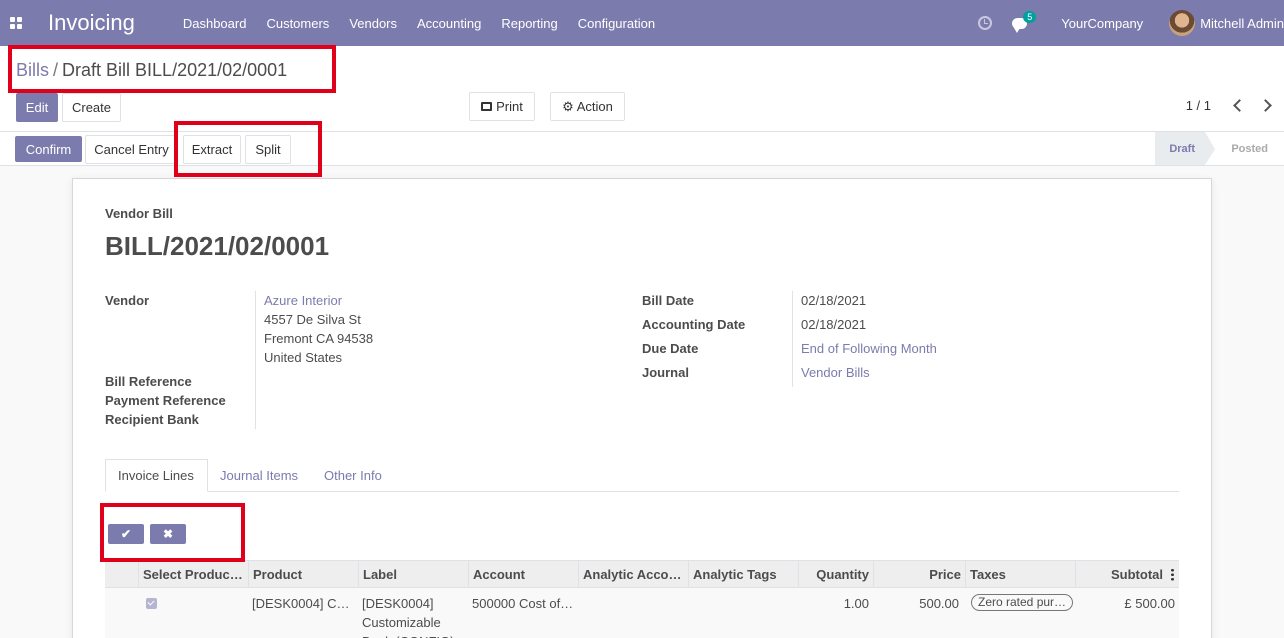  Describe the element at coordinates (1030, 16) in the screenshot. I see `chat-count-badge: 5` at that location.